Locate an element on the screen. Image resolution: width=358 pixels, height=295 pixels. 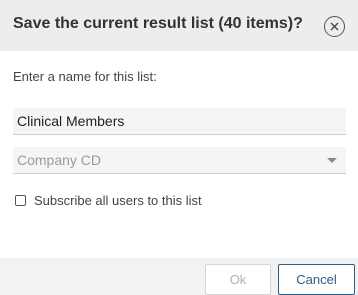
list-name-prompt: Enter a name for this list: is located at coordinates (85, 76).